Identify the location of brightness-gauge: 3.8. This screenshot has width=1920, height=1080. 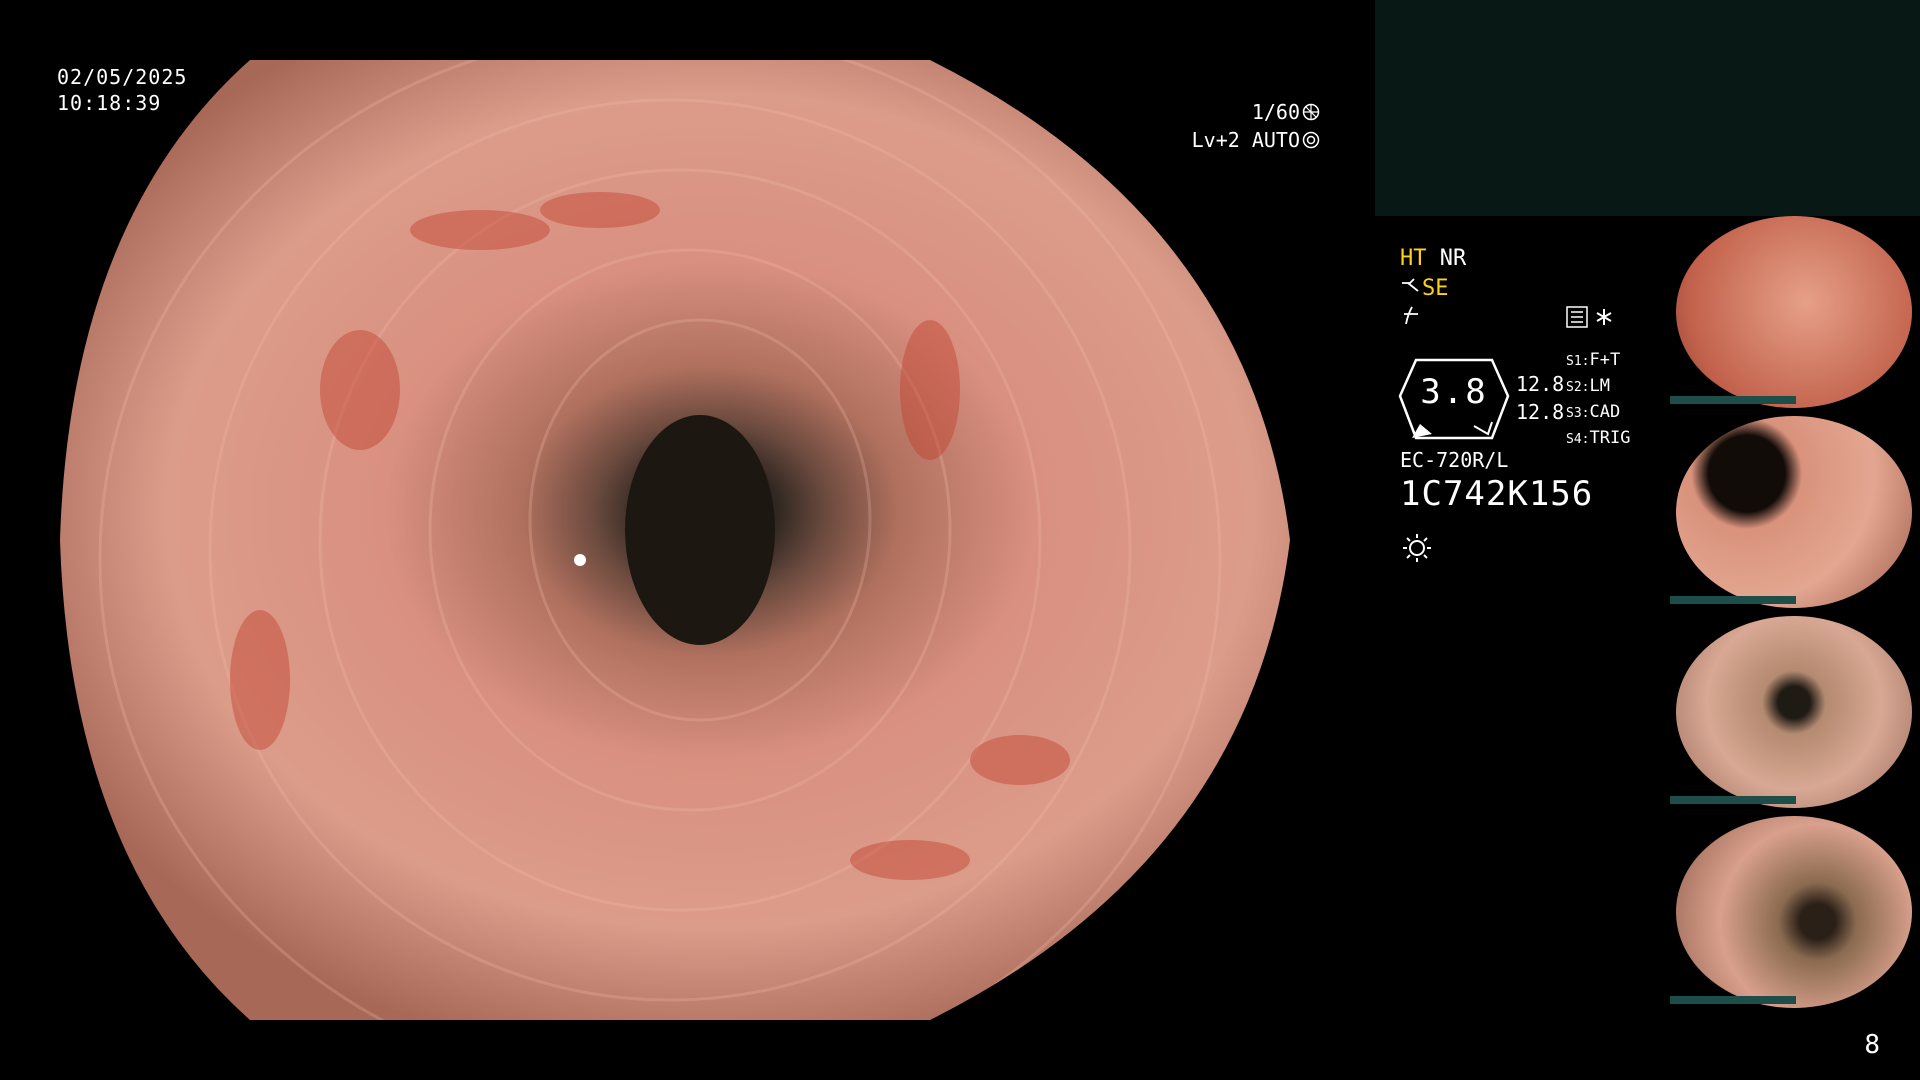
(1454, 396).